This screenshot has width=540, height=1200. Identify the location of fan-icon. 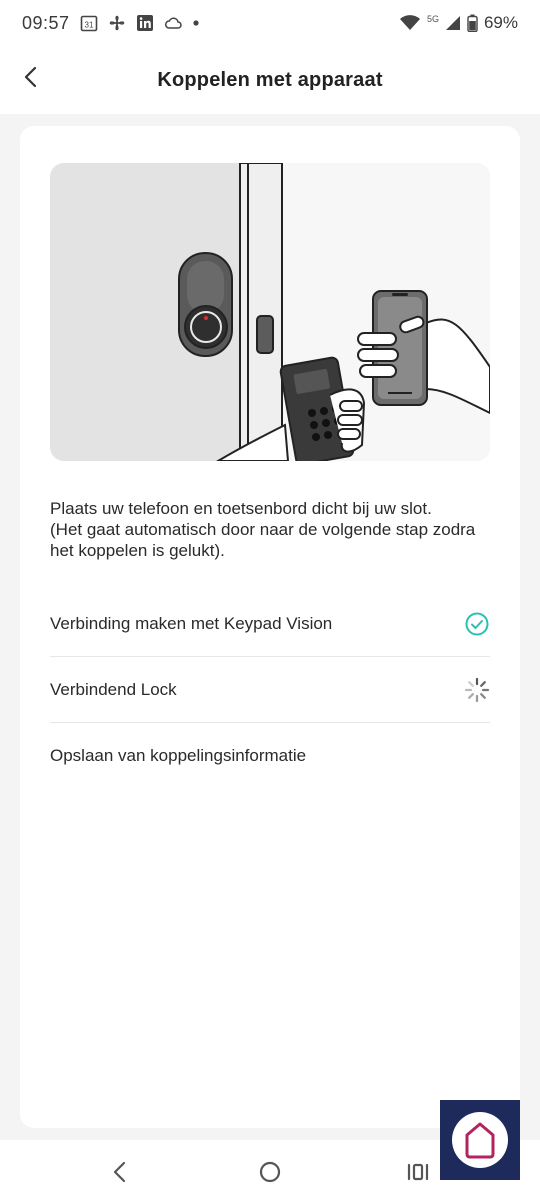
(117, 23).